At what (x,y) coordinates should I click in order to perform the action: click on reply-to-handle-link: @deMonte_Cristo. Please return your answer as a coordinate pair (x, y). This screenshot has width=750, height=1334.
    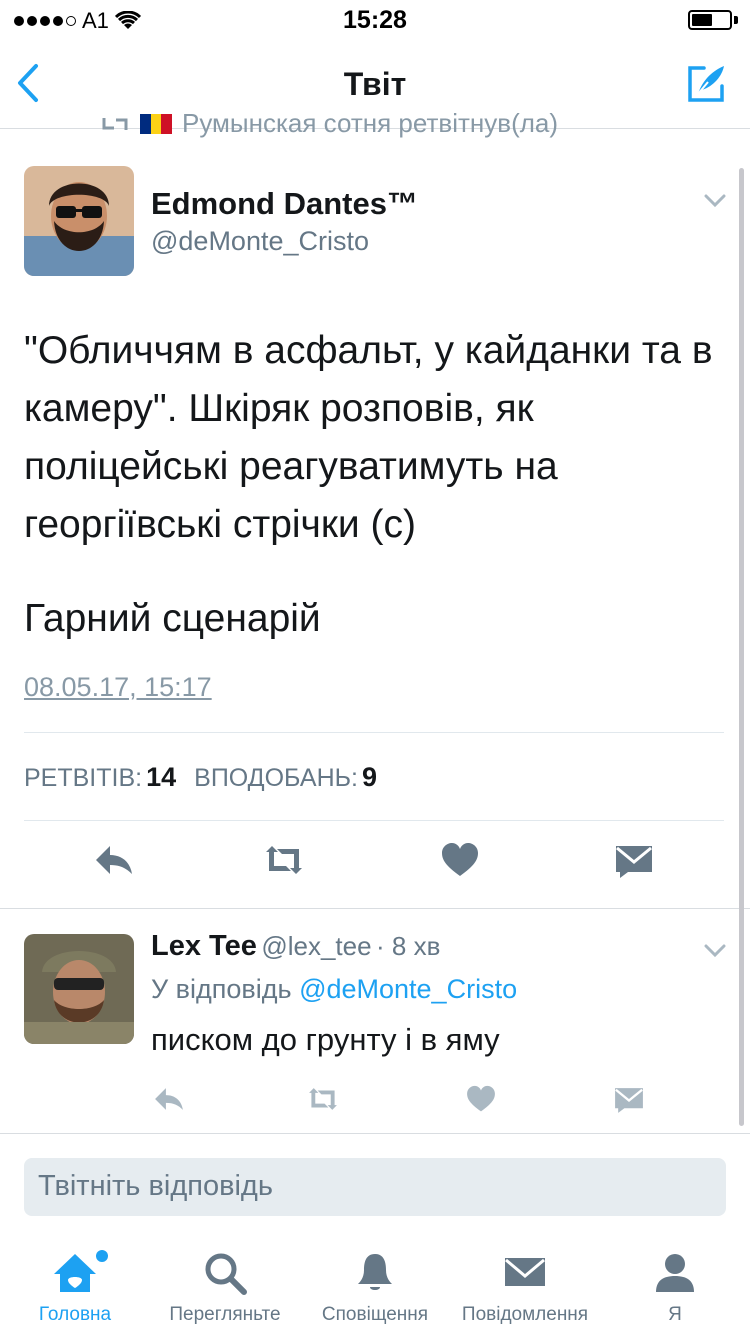
    Looking at the image, I should click on (408, 989).